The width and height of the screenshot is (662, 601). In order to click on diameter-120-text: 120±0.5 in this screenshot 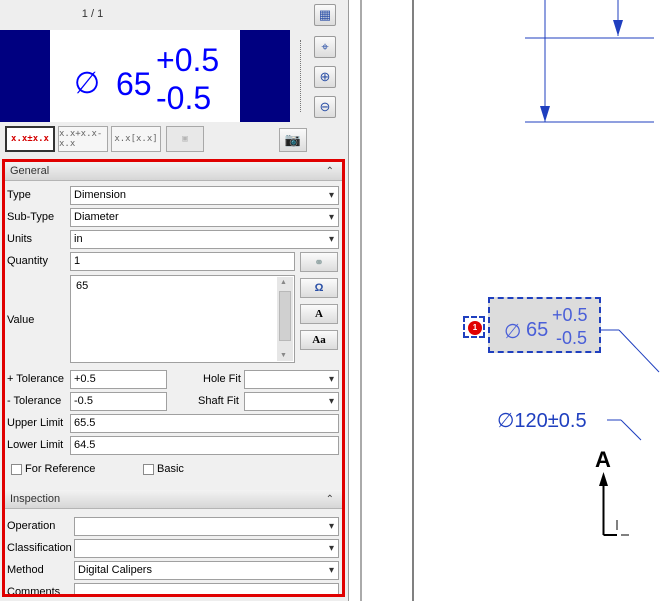, I will do `click(550, 421)`.